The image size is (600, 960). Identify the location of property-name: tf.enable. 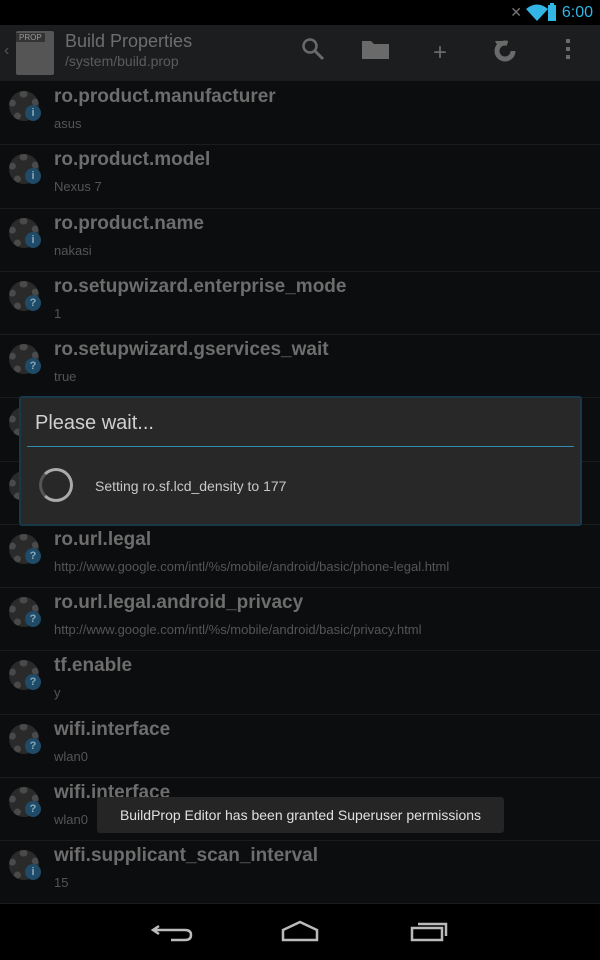
(93, 666).